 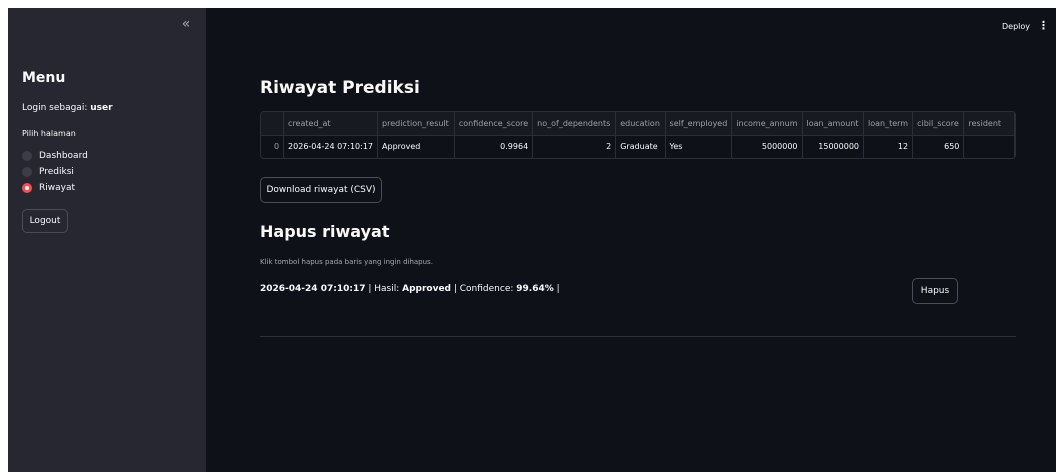 I want to click on radio-option-prediksi: Prediksi, so click(x=55, y=172).